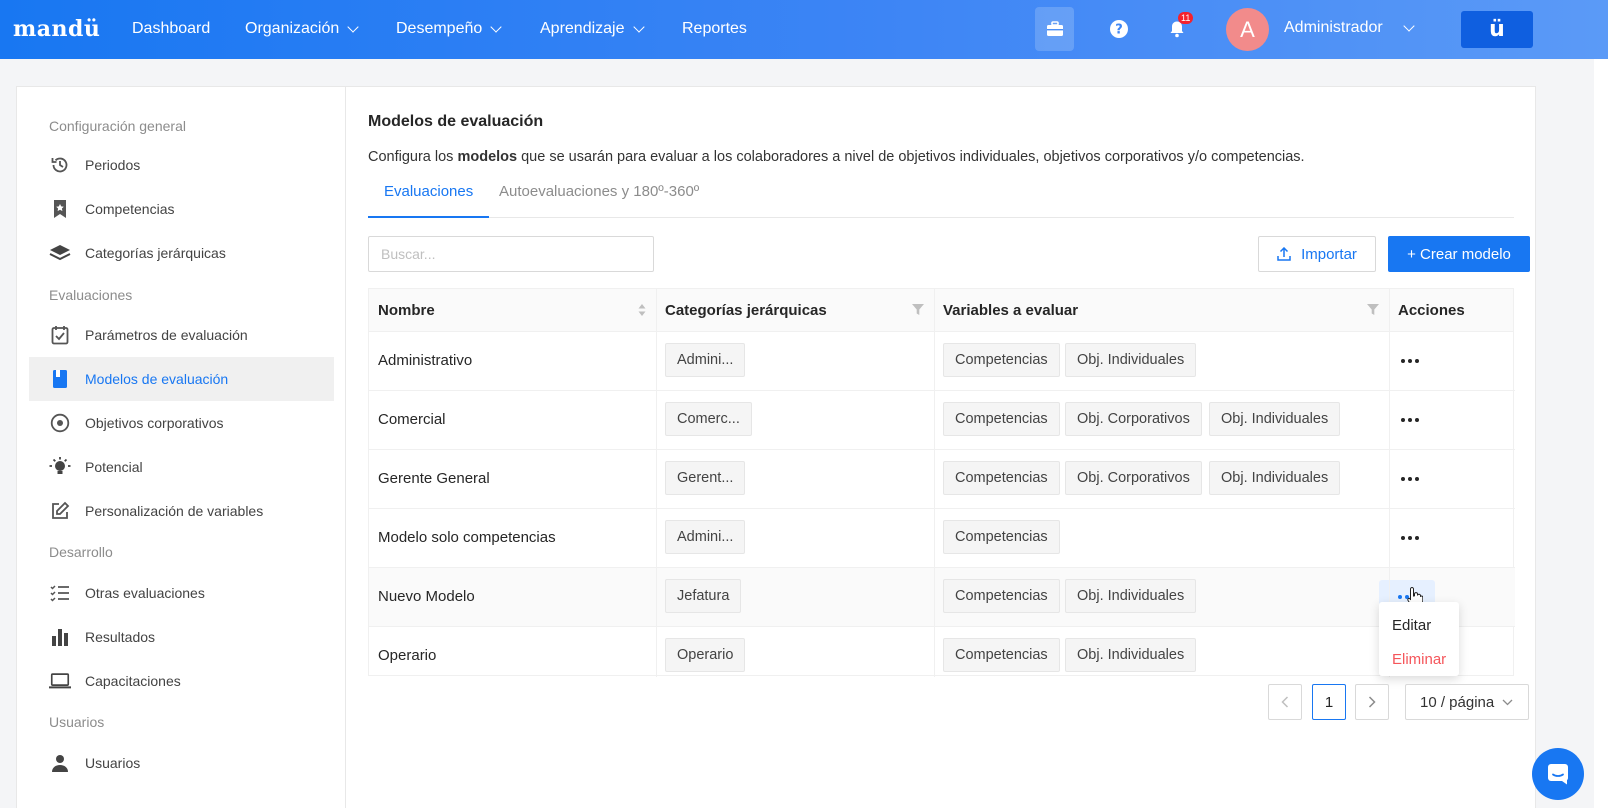 The image size is (1608, 808). I want to click on book-icon, so click(60, 379).